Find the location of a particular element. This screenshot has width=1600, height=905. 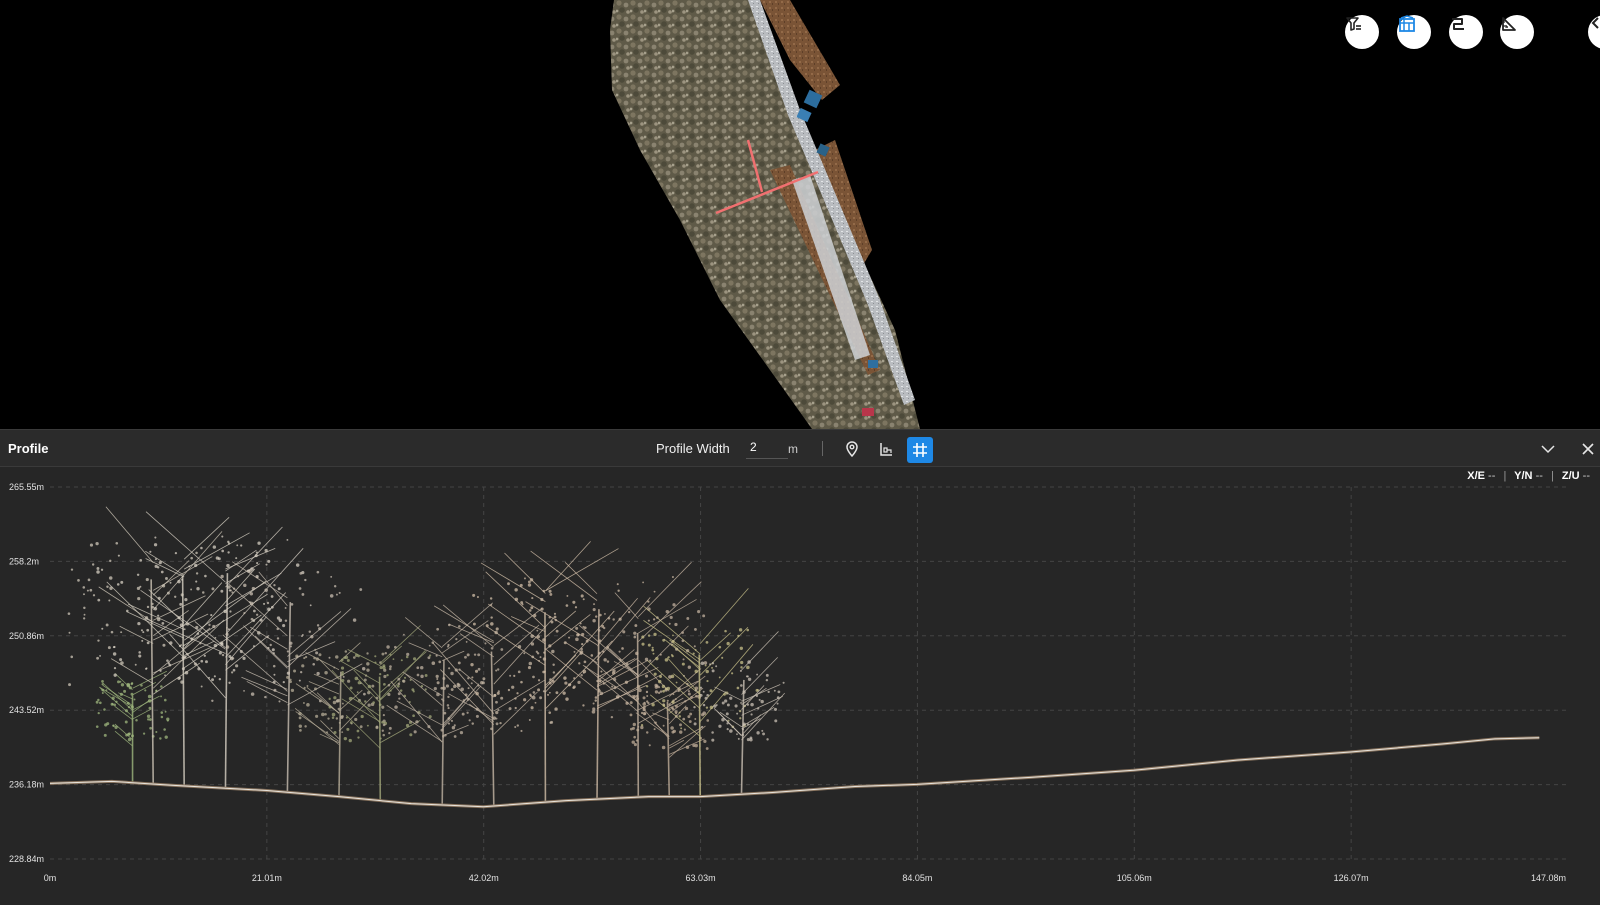

ground-profile-icon is located at coordinates (886, 449).